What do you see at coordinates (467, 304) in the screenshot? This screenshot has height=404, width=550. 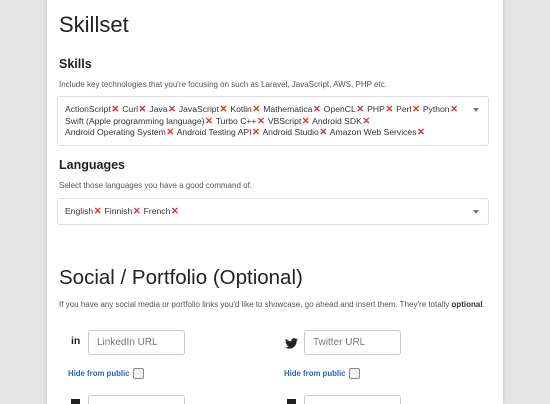 I see `social-help-text-bold: optional` at bounding box center [467, 304].